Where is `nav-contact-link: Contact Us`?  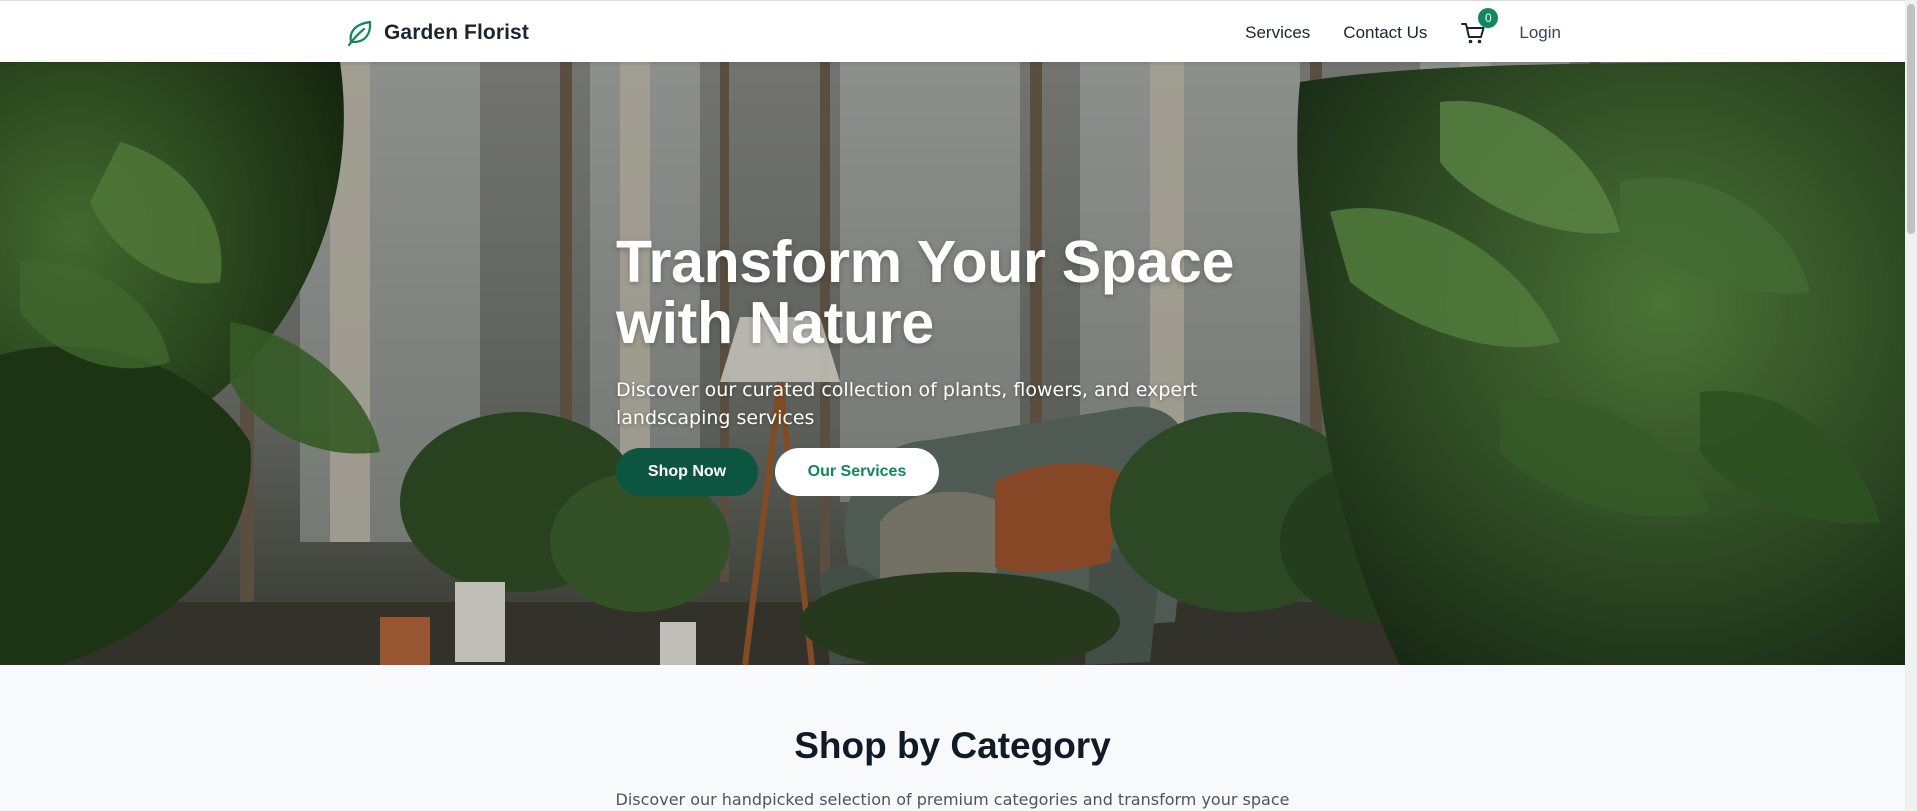 nav-contact-link: Contact Us is located at coordinates (1385, 33).